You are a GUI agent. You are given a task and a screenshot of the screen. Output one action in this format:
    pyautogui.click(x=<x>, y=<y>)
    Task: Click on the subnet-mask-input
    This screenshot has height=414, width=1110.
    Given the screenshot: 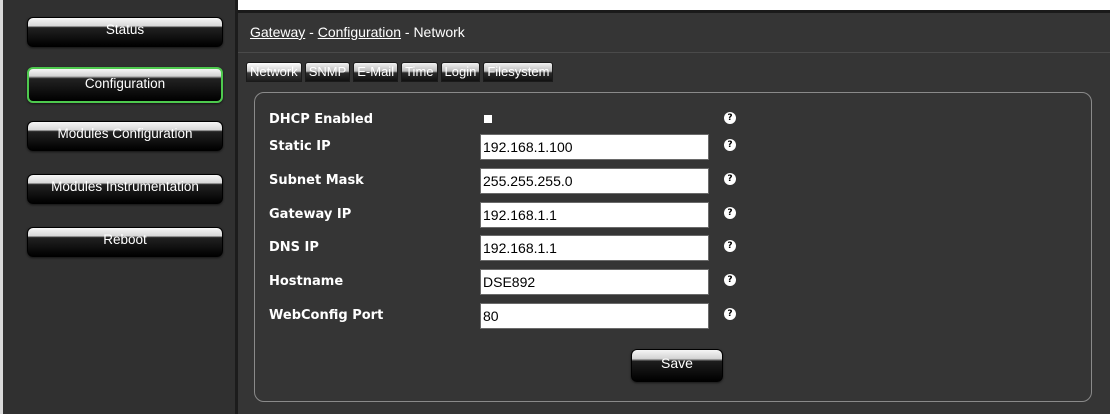 What is the action you would take?
    pyautogui.click(x=594, y=181)
    